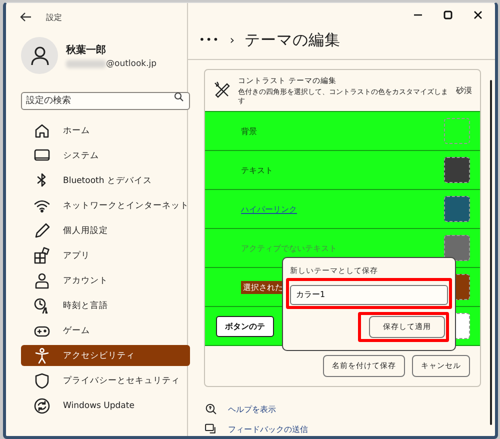  What do you see at coordinates (209, 40) in the screenshot?
I see `more-button: •••` at bounding box center [209, 40].